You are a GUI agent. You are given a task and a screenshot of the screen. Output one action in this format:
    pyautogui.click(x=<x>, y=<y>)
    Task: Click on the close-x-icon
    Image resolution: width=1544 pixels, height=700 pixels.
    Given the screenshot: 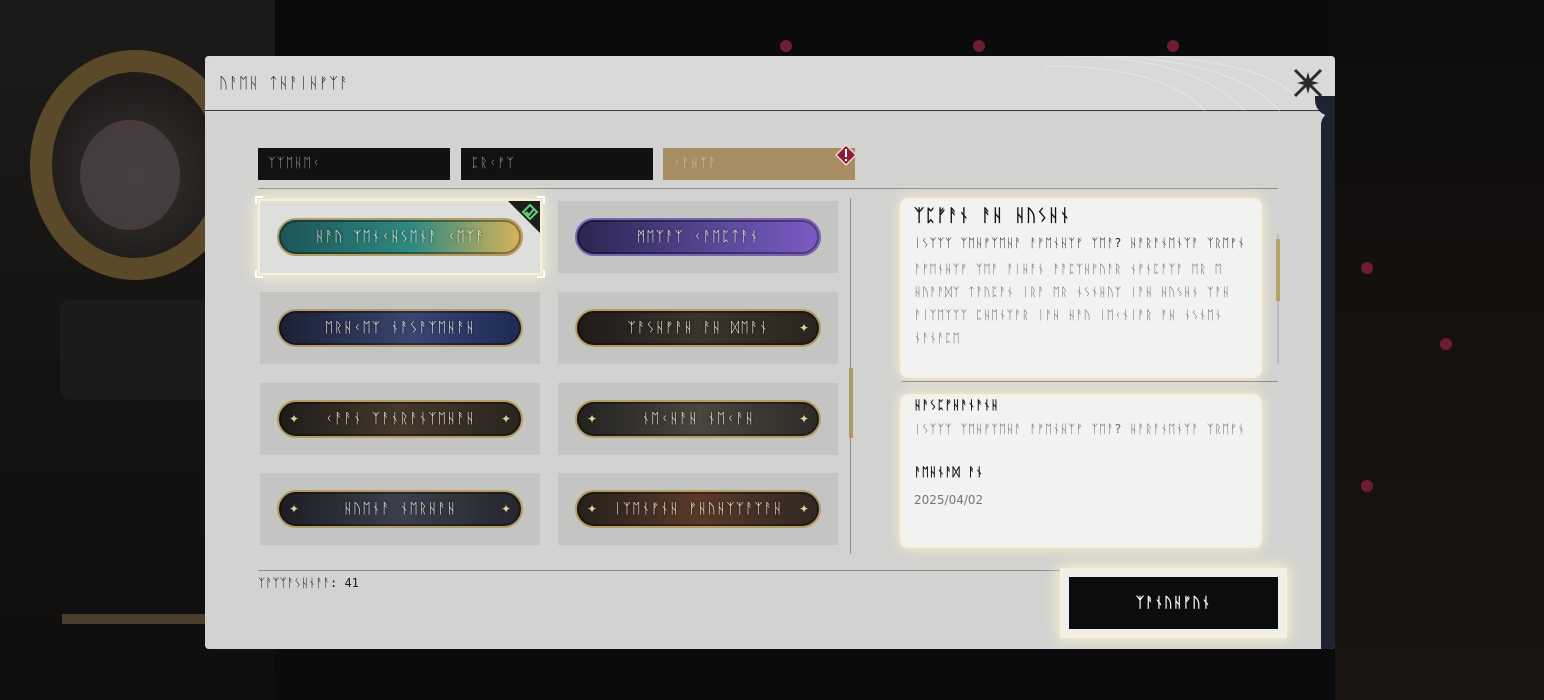 What is the action you would take?
    pyautogui.click(x=1308, y=83)
    